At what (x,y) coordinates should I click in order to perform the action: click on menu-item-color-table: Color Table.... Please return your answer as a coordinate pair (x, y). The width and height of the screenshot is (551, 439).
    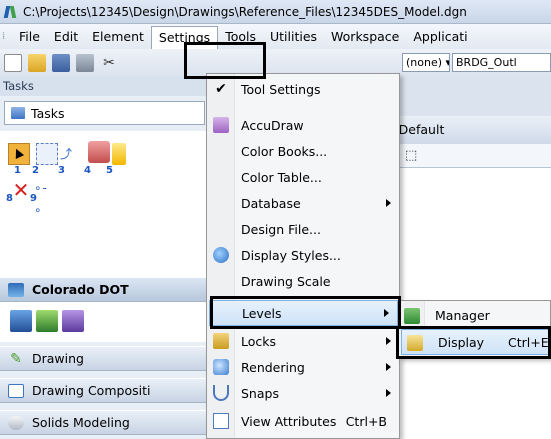
    Looking at the image, I should click on (303, 177).